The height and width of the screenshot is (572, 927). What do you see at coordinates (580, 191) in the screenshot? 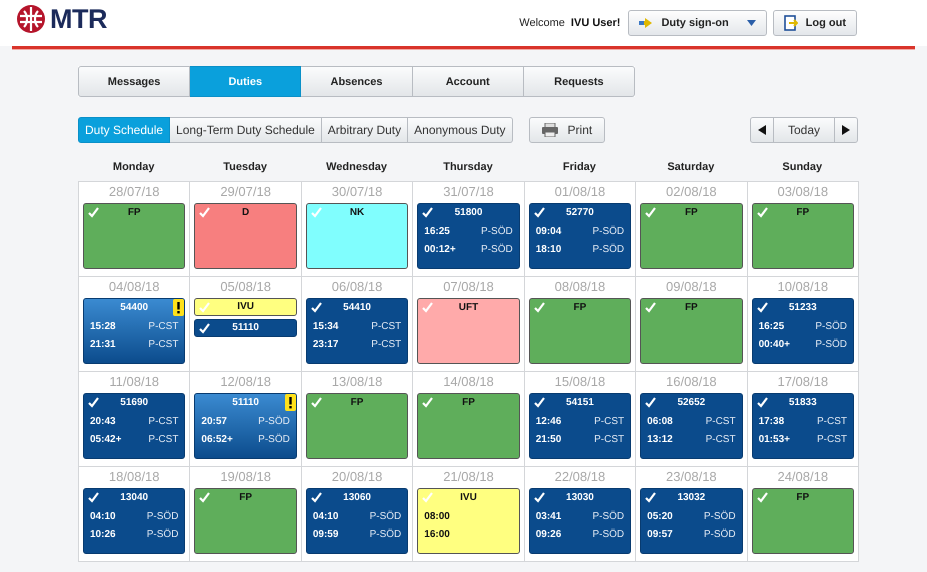
I see `date-label: 01/08/18` at bounding box center [580, 191].